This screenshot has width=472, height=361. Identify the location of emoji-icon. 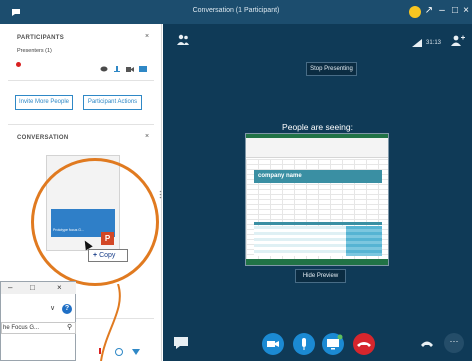
(119, 349).